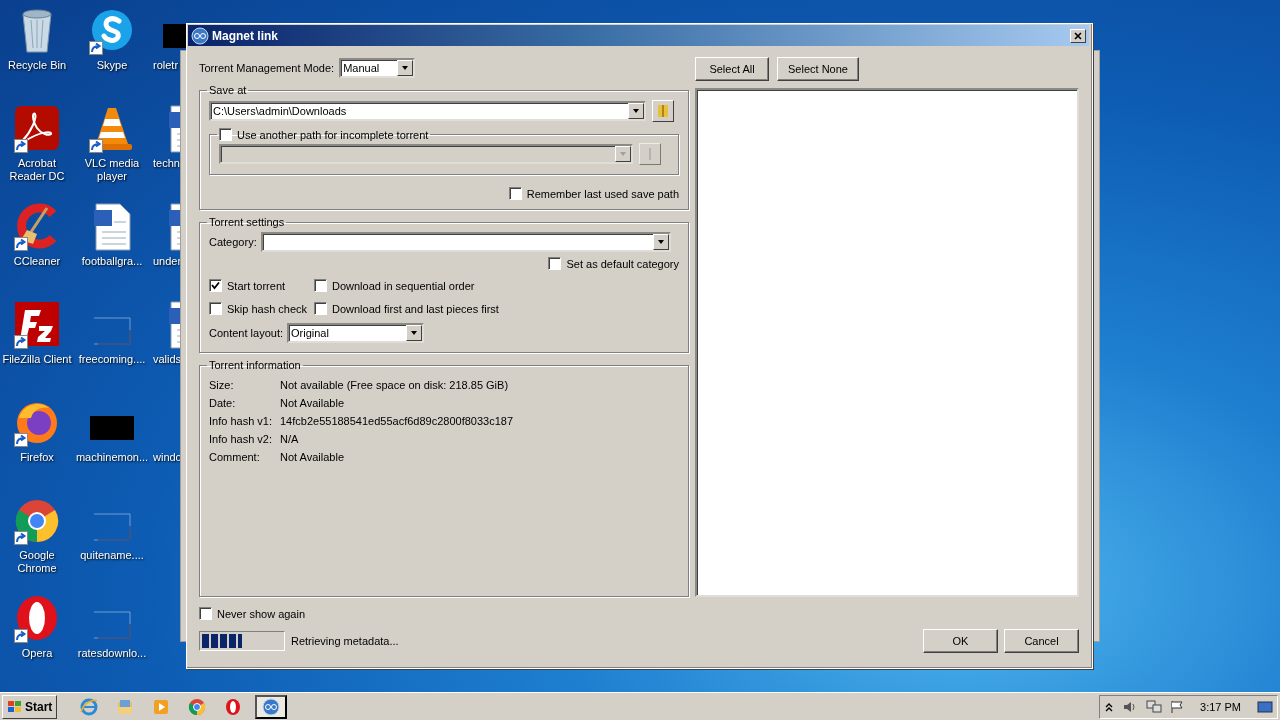 Image resolution: width=1280 pixels, height=720 pixels. Describe the element at coordinates (1220, 706) in the screenshot. I see `clock: 3:17 PM` at that location.